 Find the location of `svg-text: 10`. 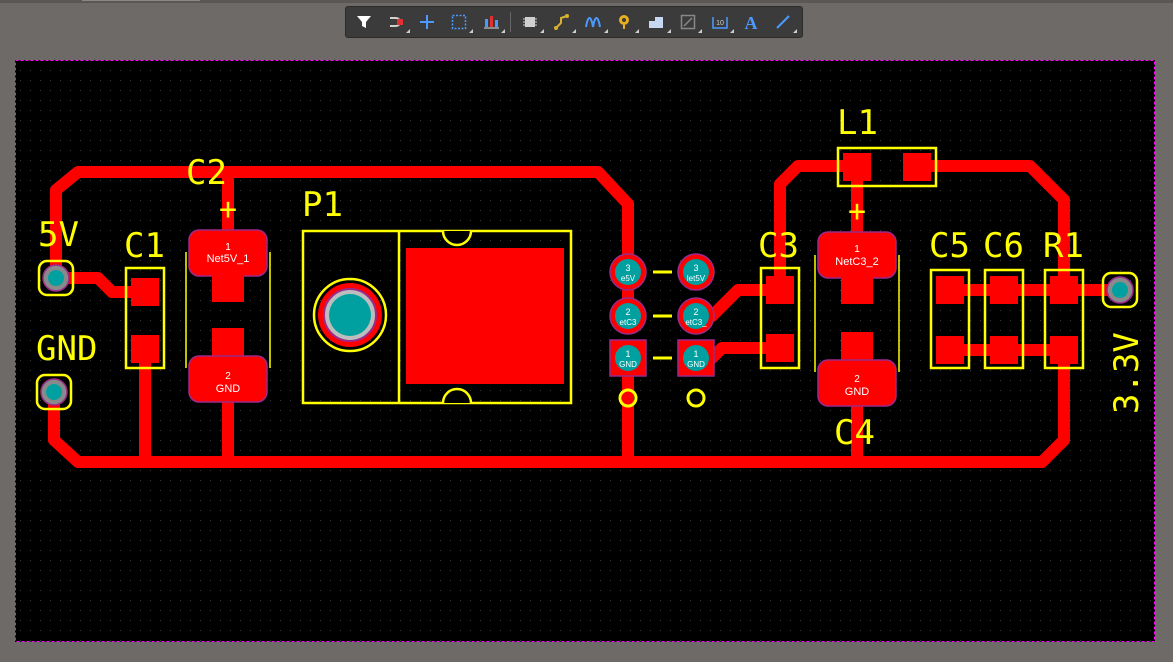

svg-text: 10 is located at coordinates (720, 23).